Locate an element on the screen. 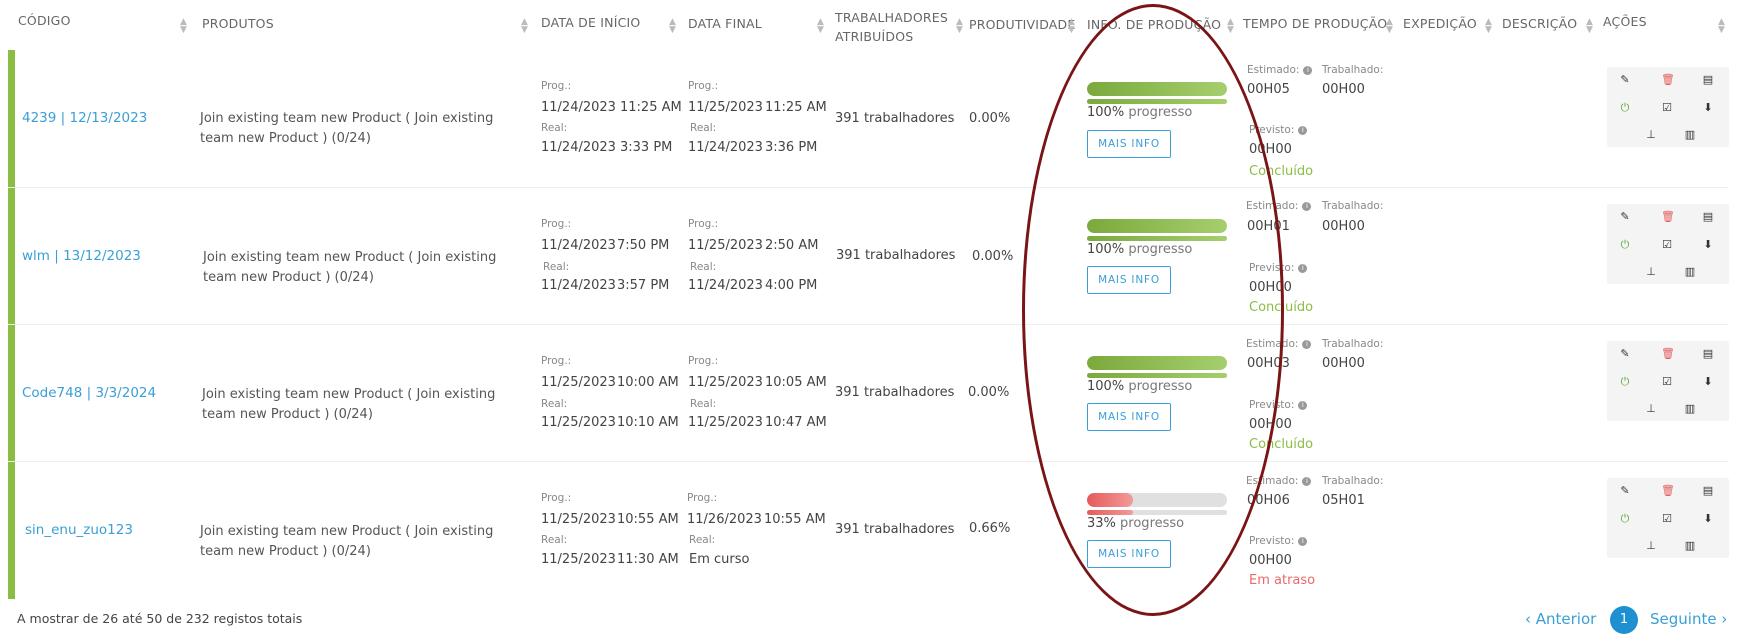 Image resolution: width=1739 pixels, height=642 pixels. start-real-label: Real: is located at coordinates (554, 540).